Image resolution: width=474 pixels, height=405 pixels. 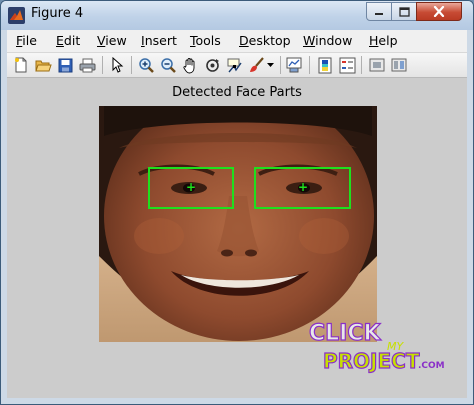 I want to click on print-icon, so click(x=87, y=65).